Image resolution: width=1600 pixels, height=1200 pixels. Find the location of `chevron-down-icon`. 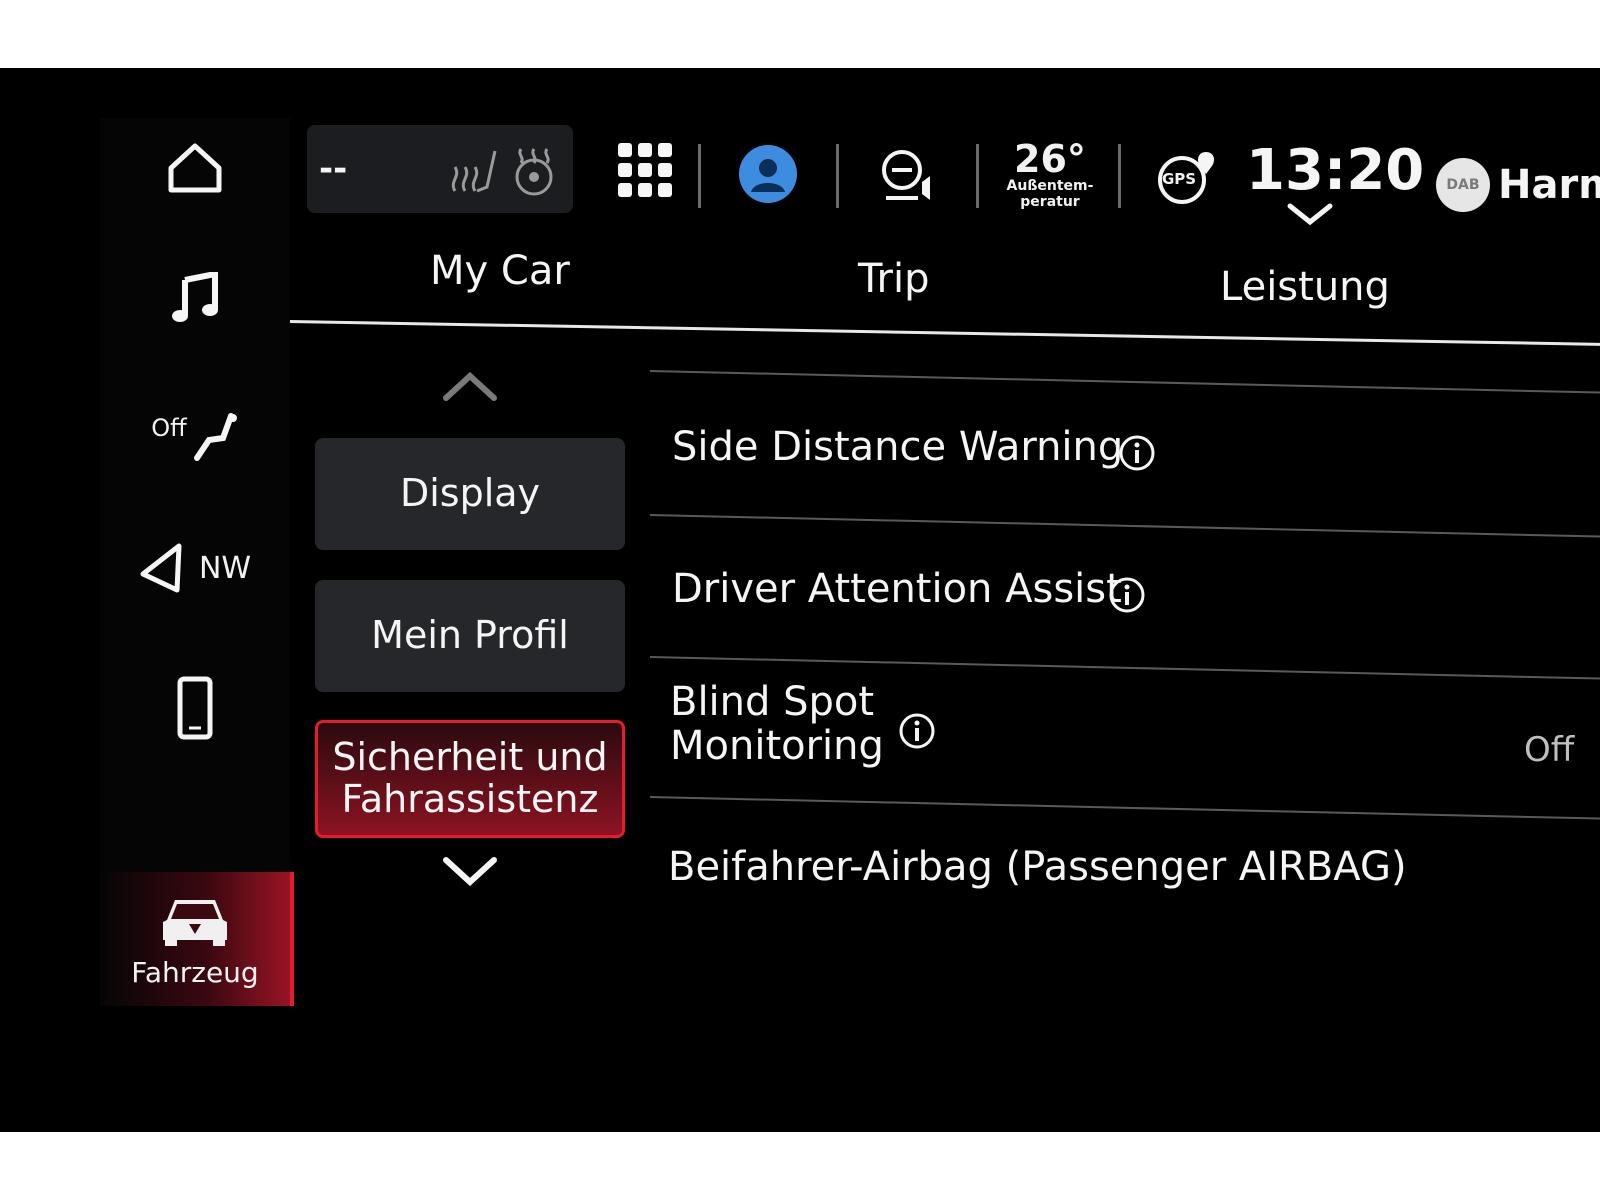

chevron-down-icon is located at coordinates (1310, 214).